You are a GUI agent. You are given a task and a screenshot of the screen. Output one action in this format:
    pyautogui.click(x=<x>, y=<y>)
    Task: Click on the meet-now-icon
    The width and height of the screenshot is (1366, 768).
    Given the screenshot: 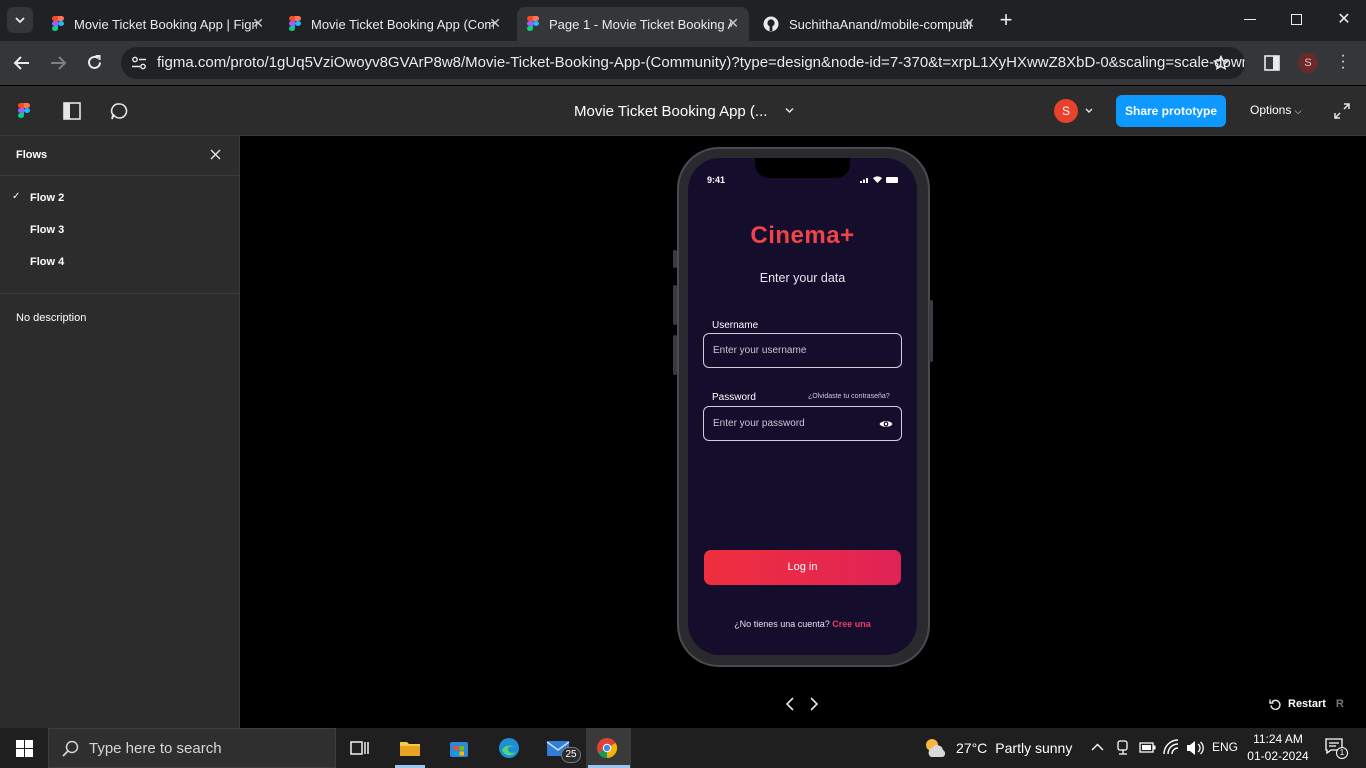 What is the action you would take?
    pyautogui.click(x=1123, y=748)
    